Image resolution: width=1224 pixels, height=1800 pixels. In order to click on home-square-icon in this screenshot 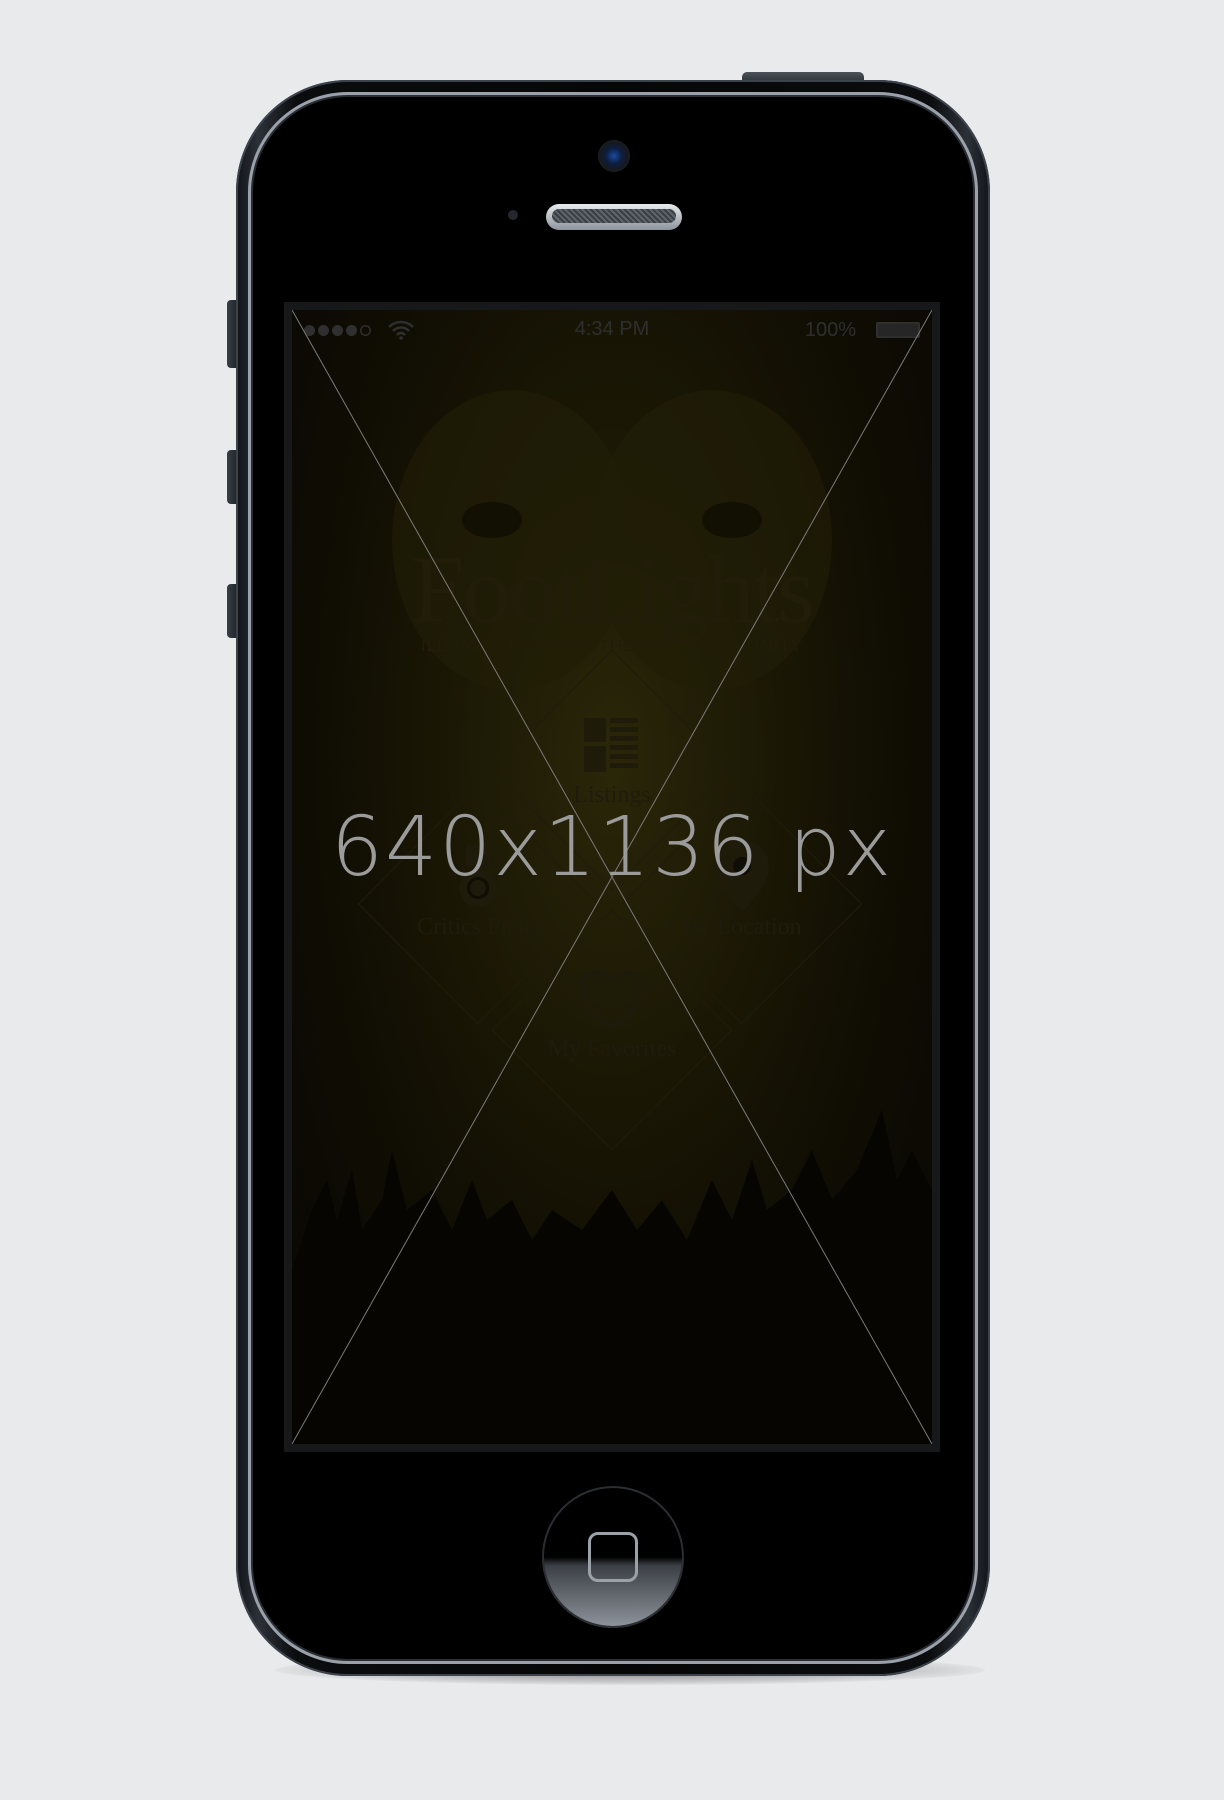, I will do `click(613, 1557)`.